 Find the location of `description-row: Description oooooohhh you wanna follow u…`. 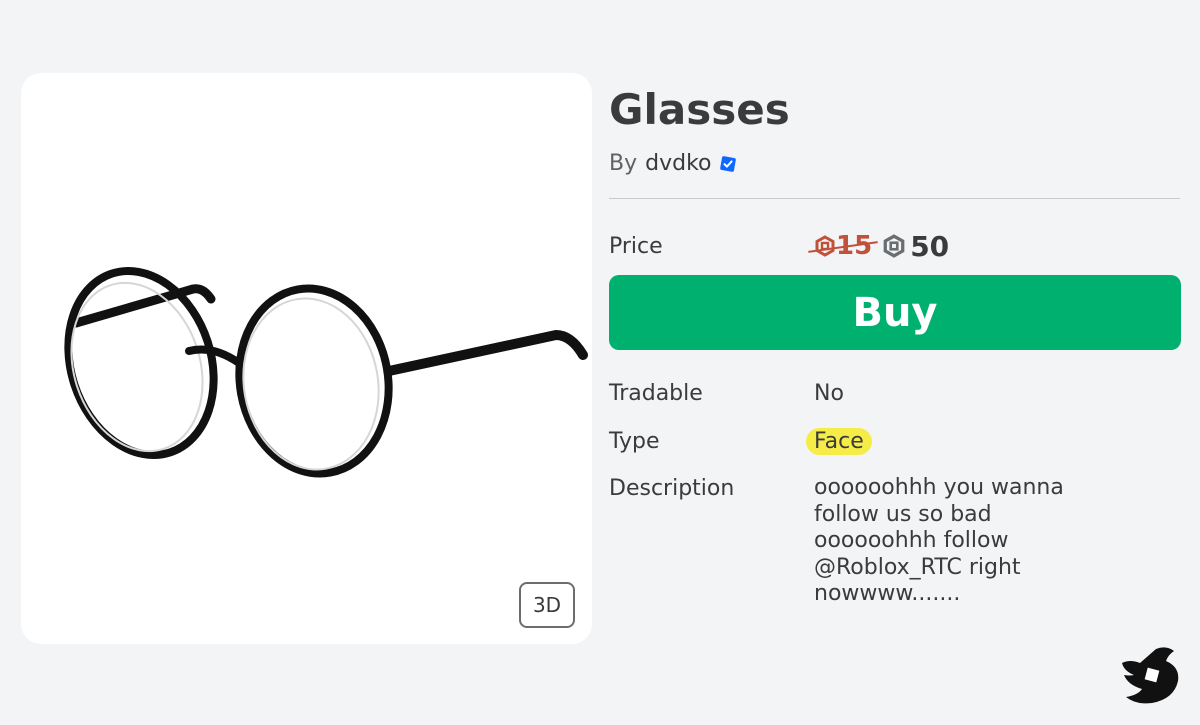

description-row: Description oooooohhh you wanna follow u… is located at coordinates (894, 541).